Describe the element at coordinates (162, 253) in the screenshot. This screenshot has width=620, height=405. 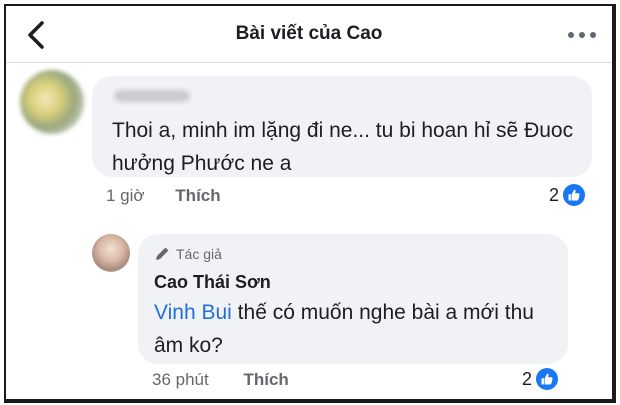
I see `pencil-icon` at that location.